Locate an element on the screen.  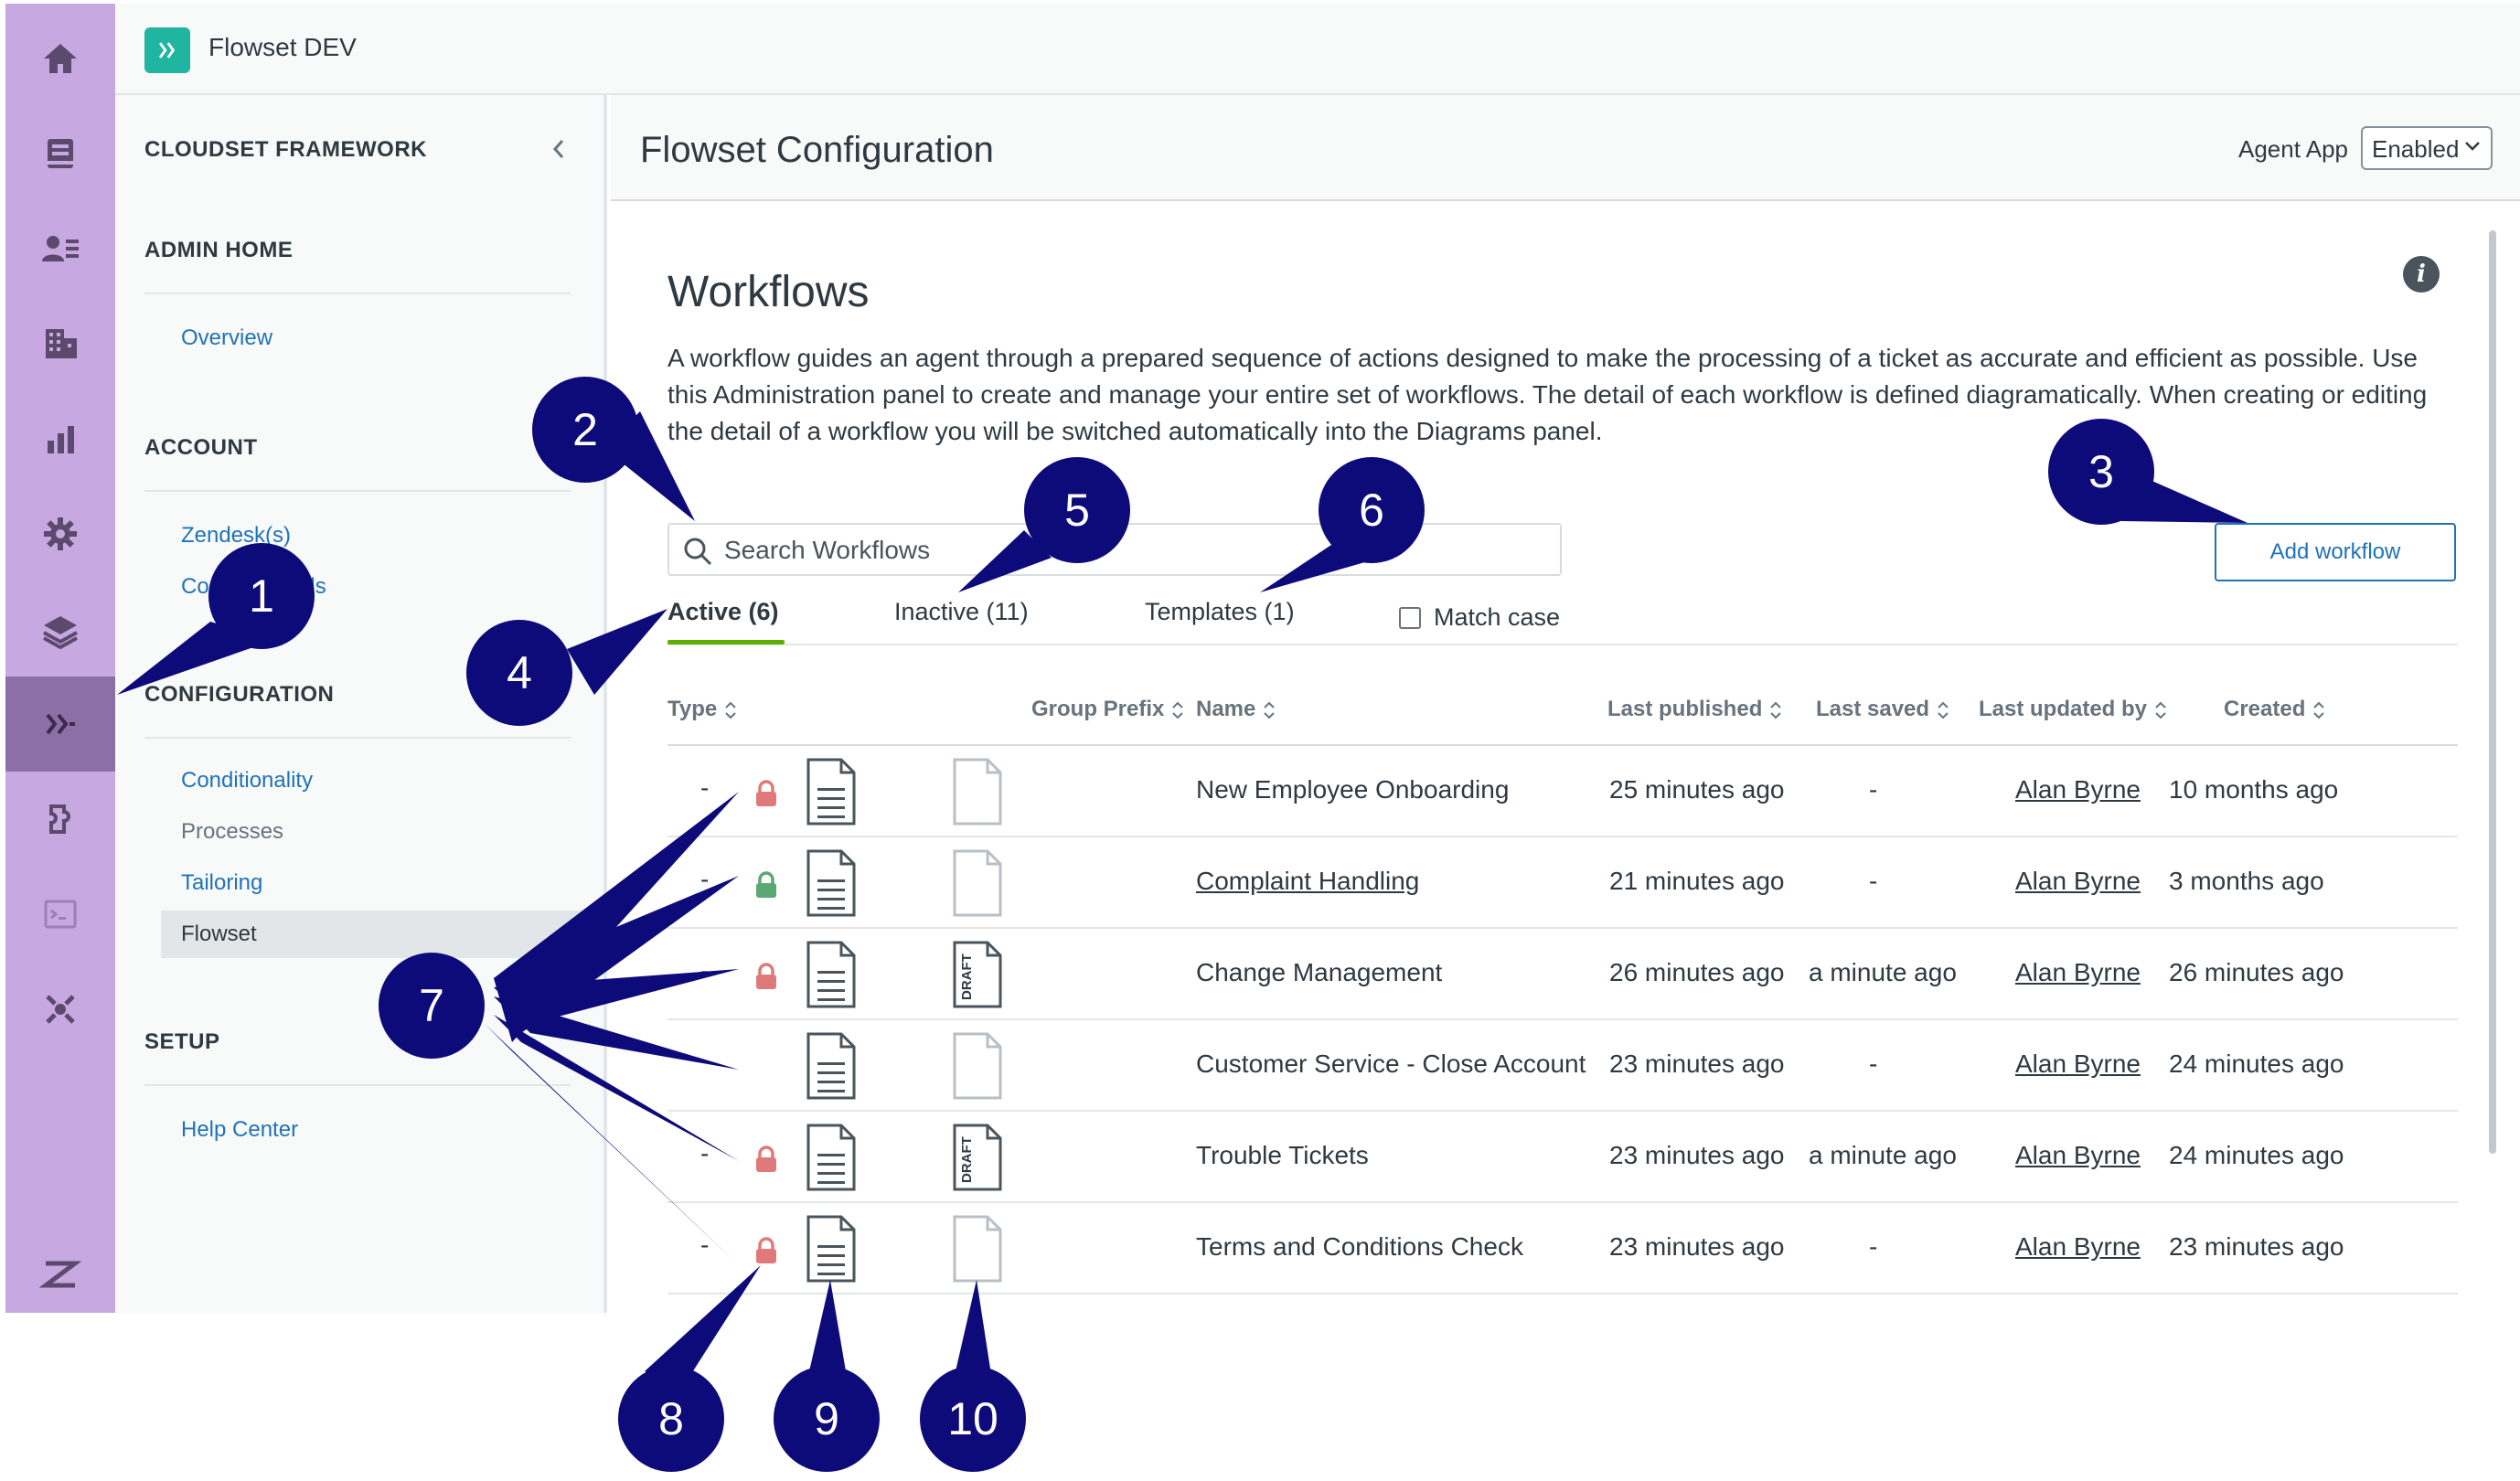
nav-heading-setup: SETUP is located at coordinates (182, 1041).